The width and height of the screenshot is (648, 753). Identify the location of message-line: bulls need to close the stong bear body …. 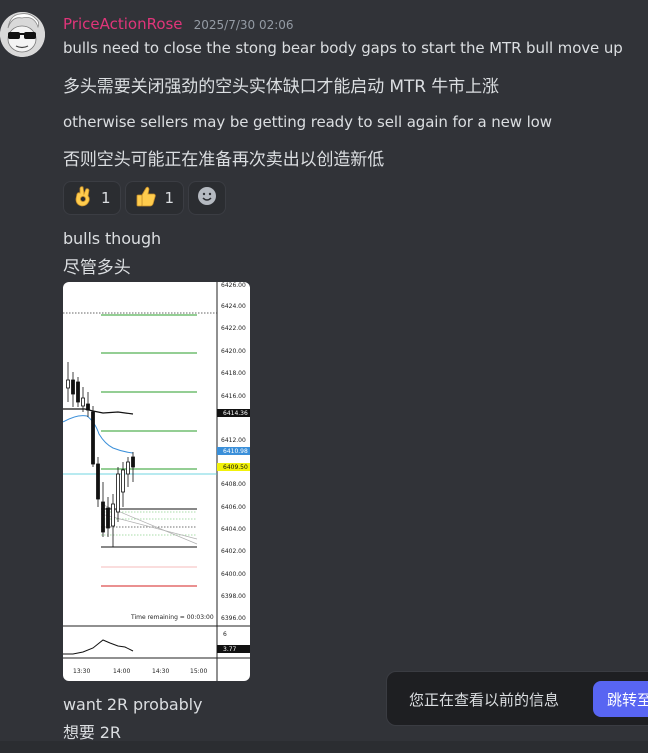
(343, 48).